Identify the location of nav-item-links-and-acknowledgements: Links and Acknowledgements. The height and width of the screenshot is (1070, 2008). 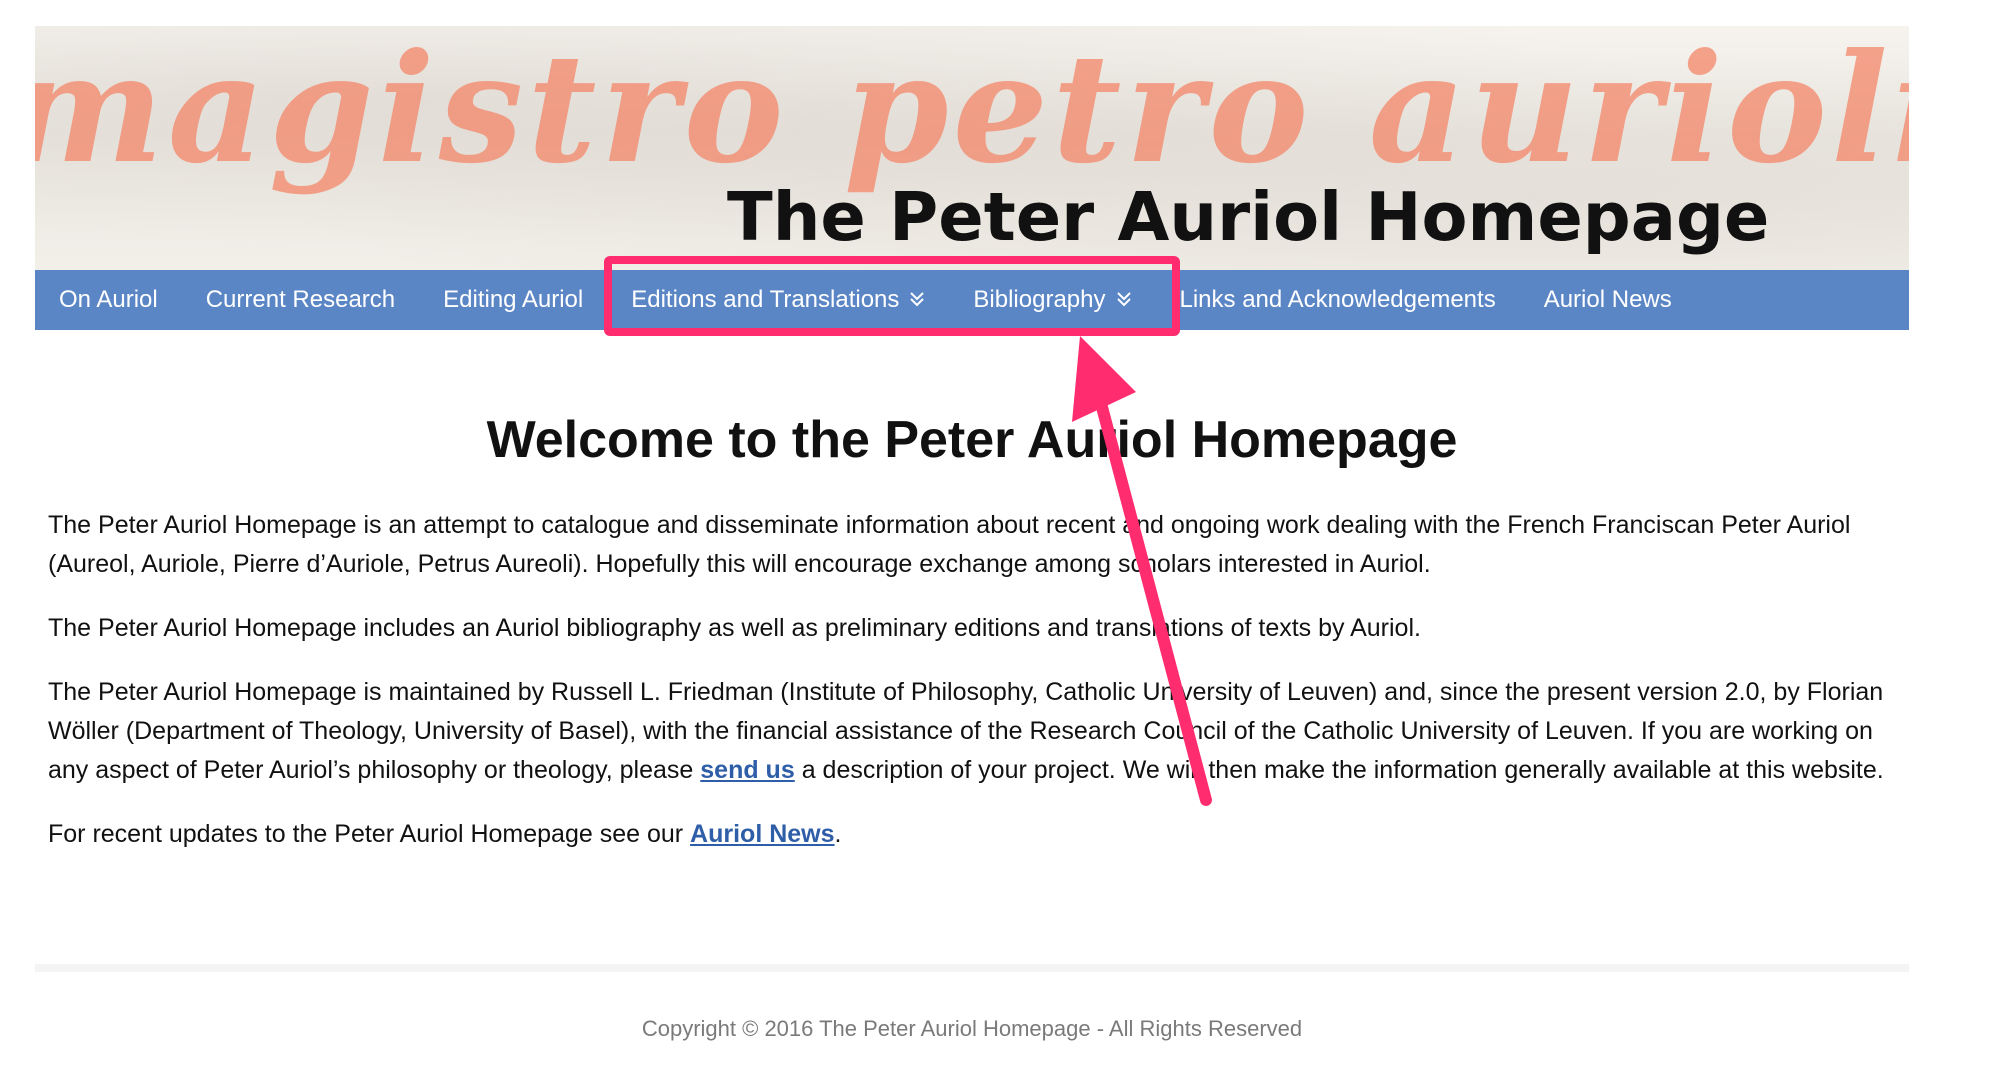
(1338, 300).